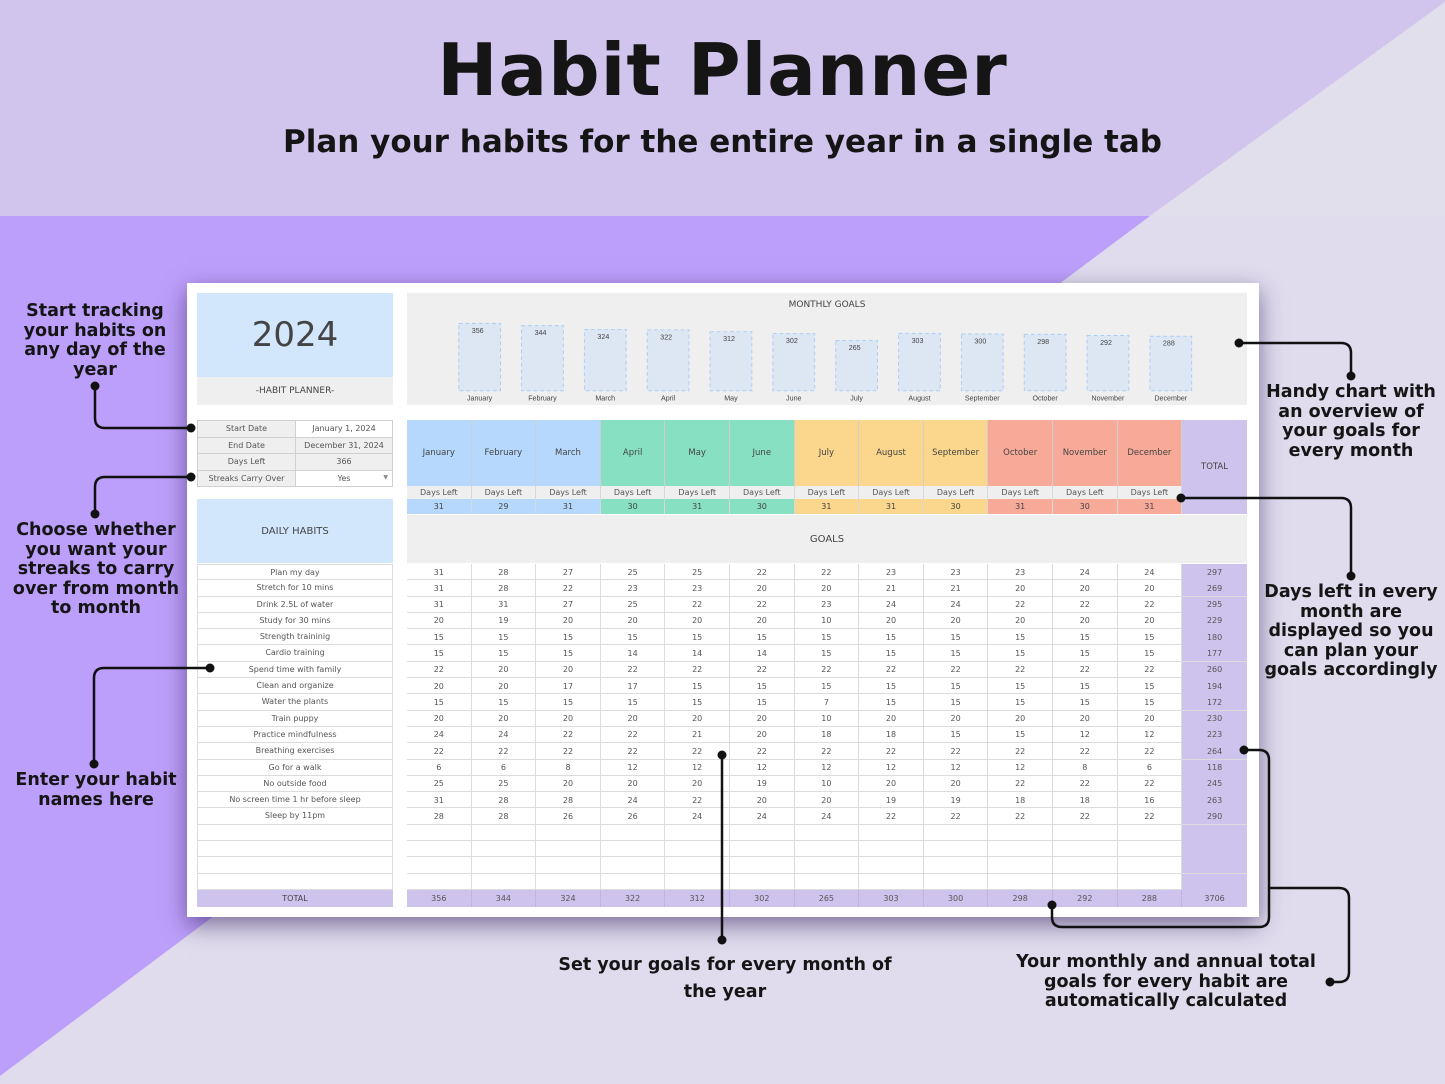 This screenshot has width=1445, height=1084. Describe the element at coordinates (295, 572) in the screenshot. I see `habit-name-cell: Plan my day` at that location.